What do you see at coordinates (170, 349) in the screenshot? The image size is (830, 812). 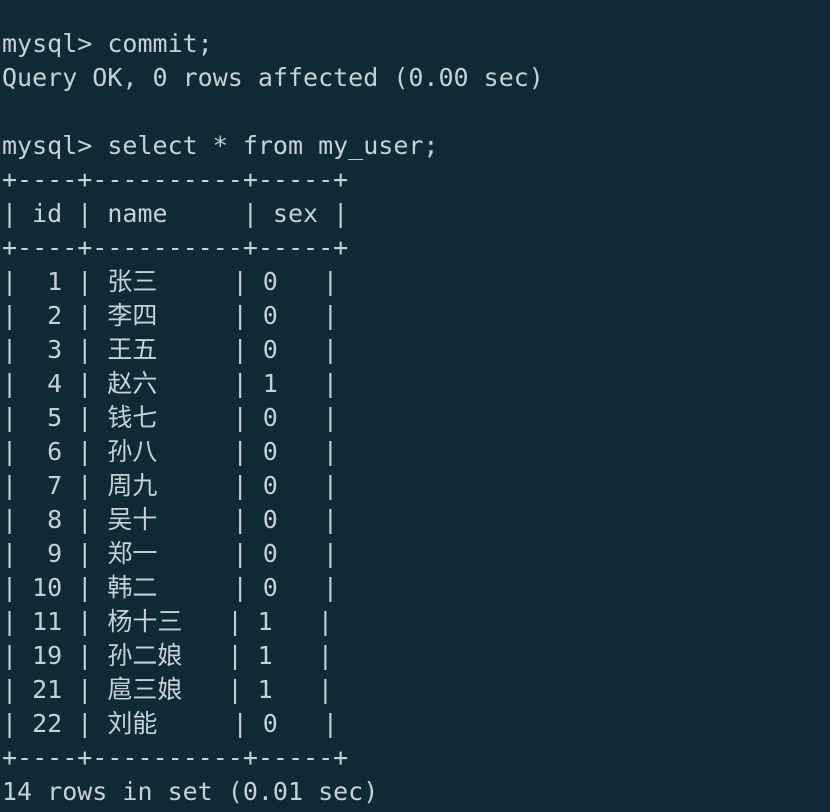 I see `table-row: | 3 | 王五 | 0 |` at bounding box center [170, 349].